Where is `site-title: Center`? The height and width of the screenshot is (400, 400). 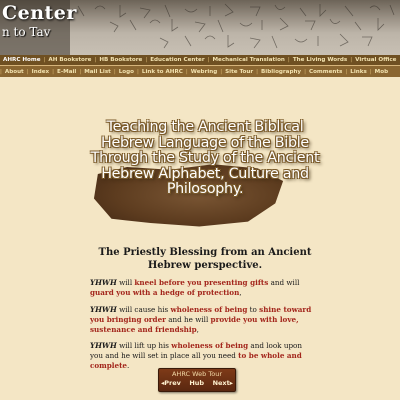
site-title: Center is located at coordinates (39, 13).